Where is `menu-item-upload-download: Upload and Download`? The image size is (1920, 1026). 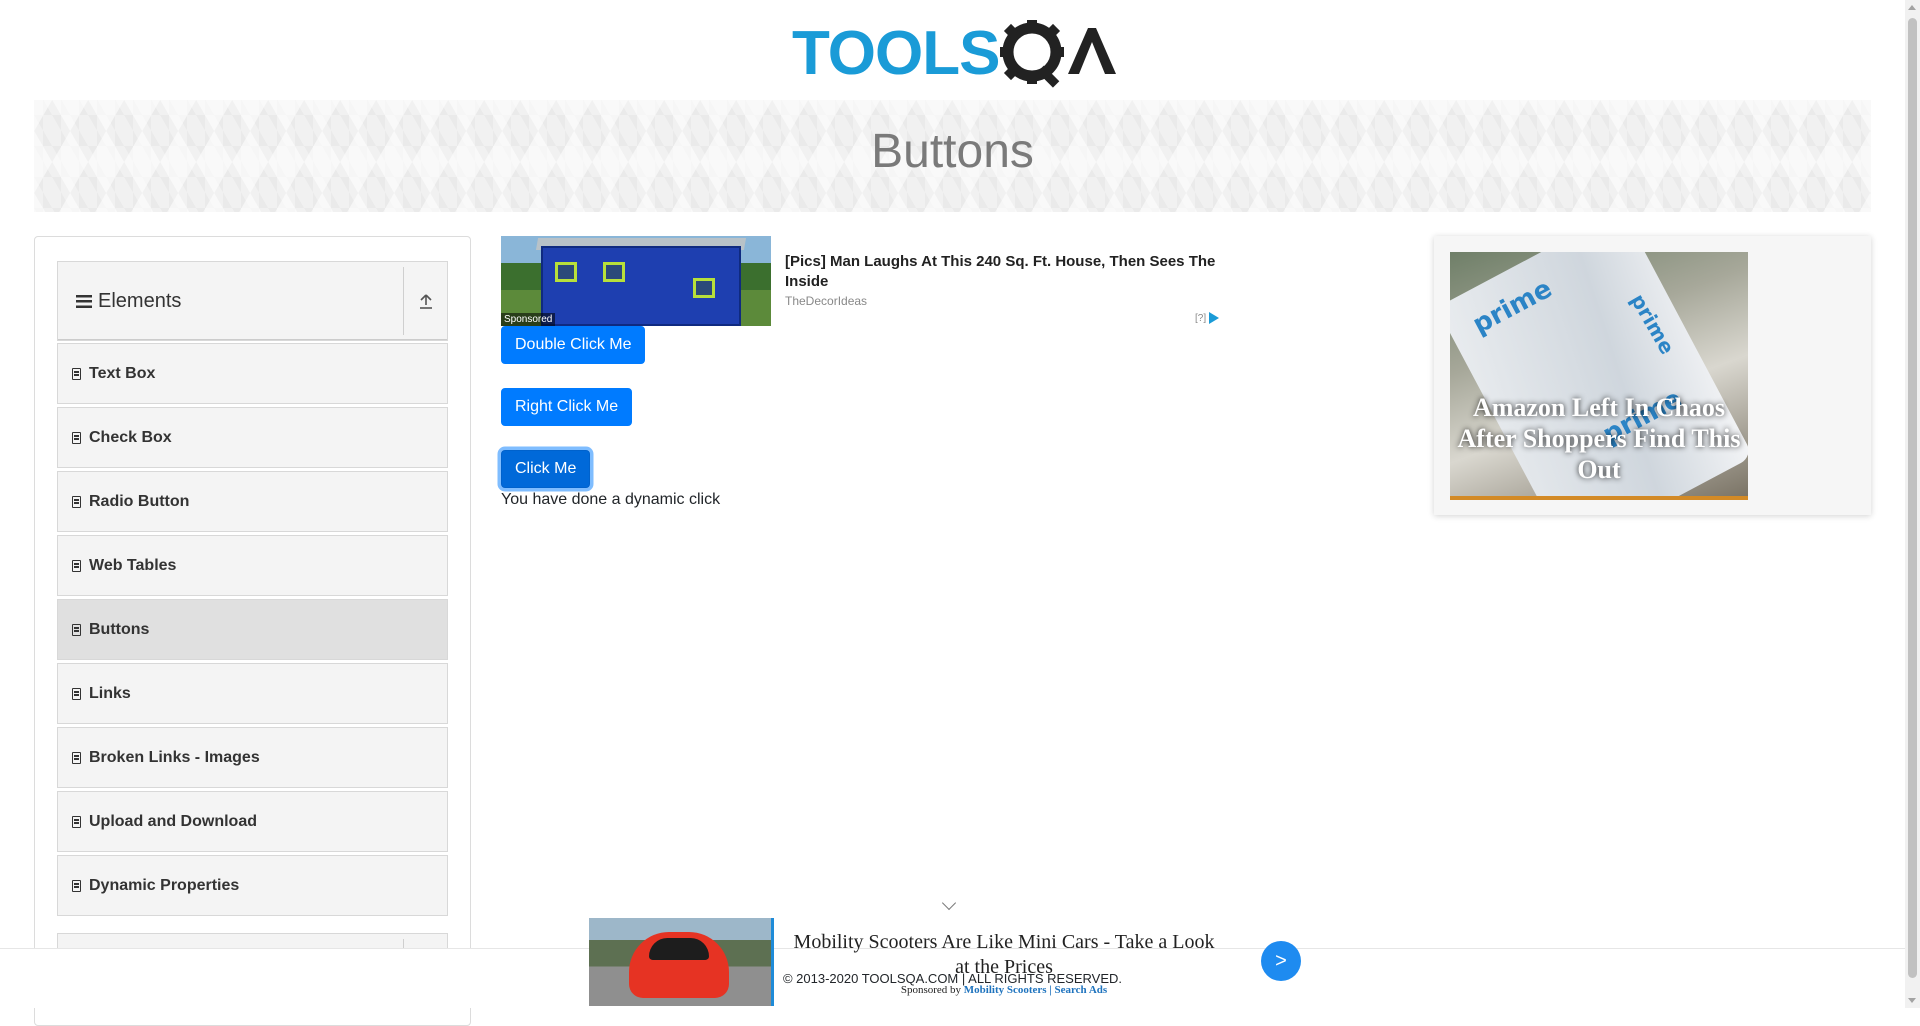
menu-item-upload-download: Upload and Download is located at coordinates (252, 821).